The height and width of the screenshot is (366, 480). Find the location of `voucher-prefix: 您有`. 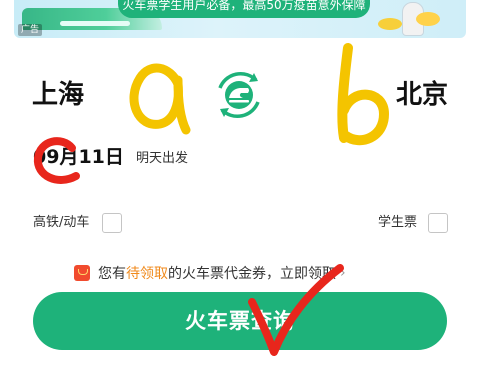

voucher-prefix: 您有 is located at coordinates (112, 274).